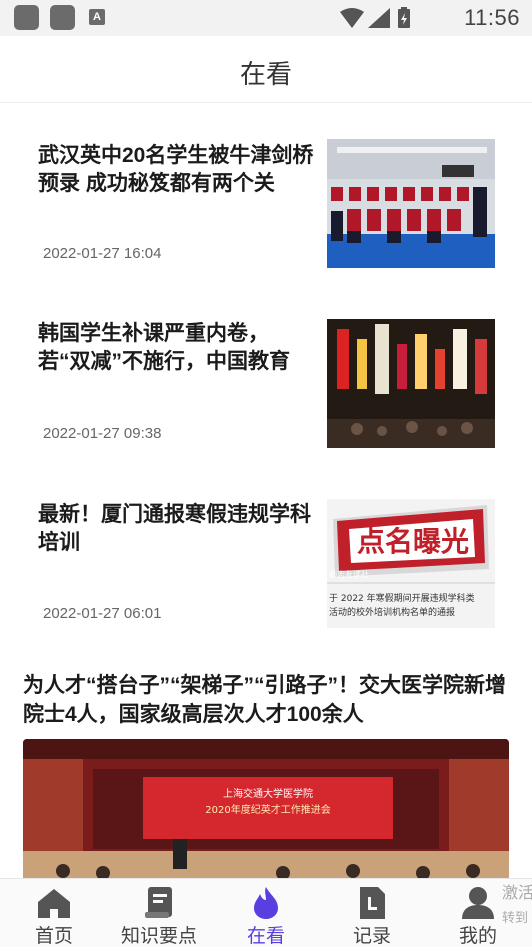 This screenshot has height=948, width=532. I want to click on page-title: 在看, so click(265, 74).